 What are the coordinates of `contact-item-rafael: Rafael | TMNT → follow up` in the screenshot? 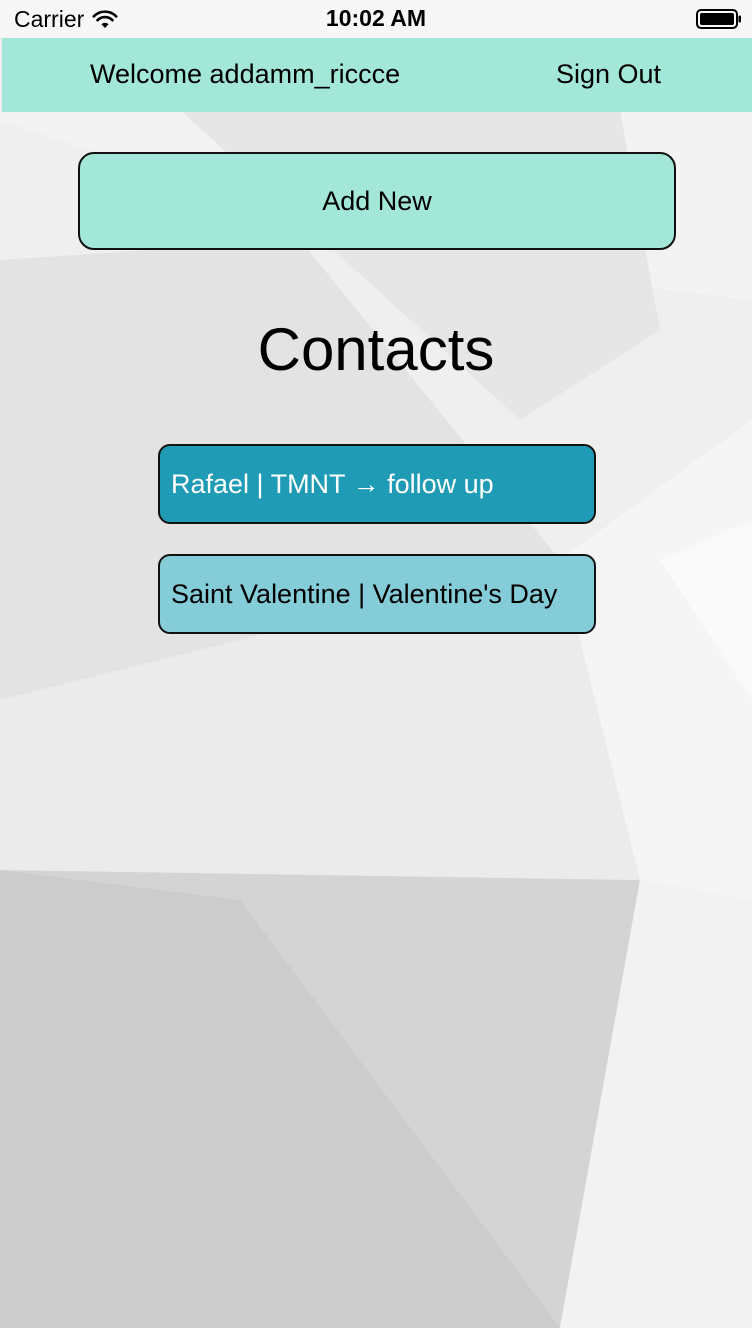 It's located at (377, 484).